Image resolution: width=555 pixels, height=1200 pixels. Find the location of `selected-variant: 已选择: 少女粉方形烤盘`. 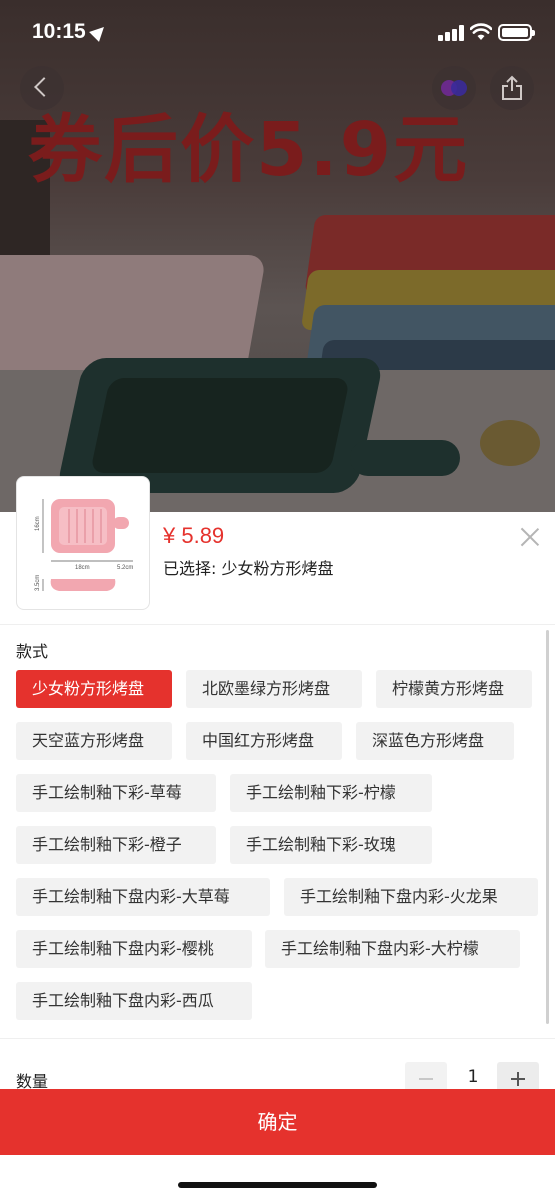

selected-variant: 已选择: 少女粉方形烤盘 is located at coordinates (248, 568).